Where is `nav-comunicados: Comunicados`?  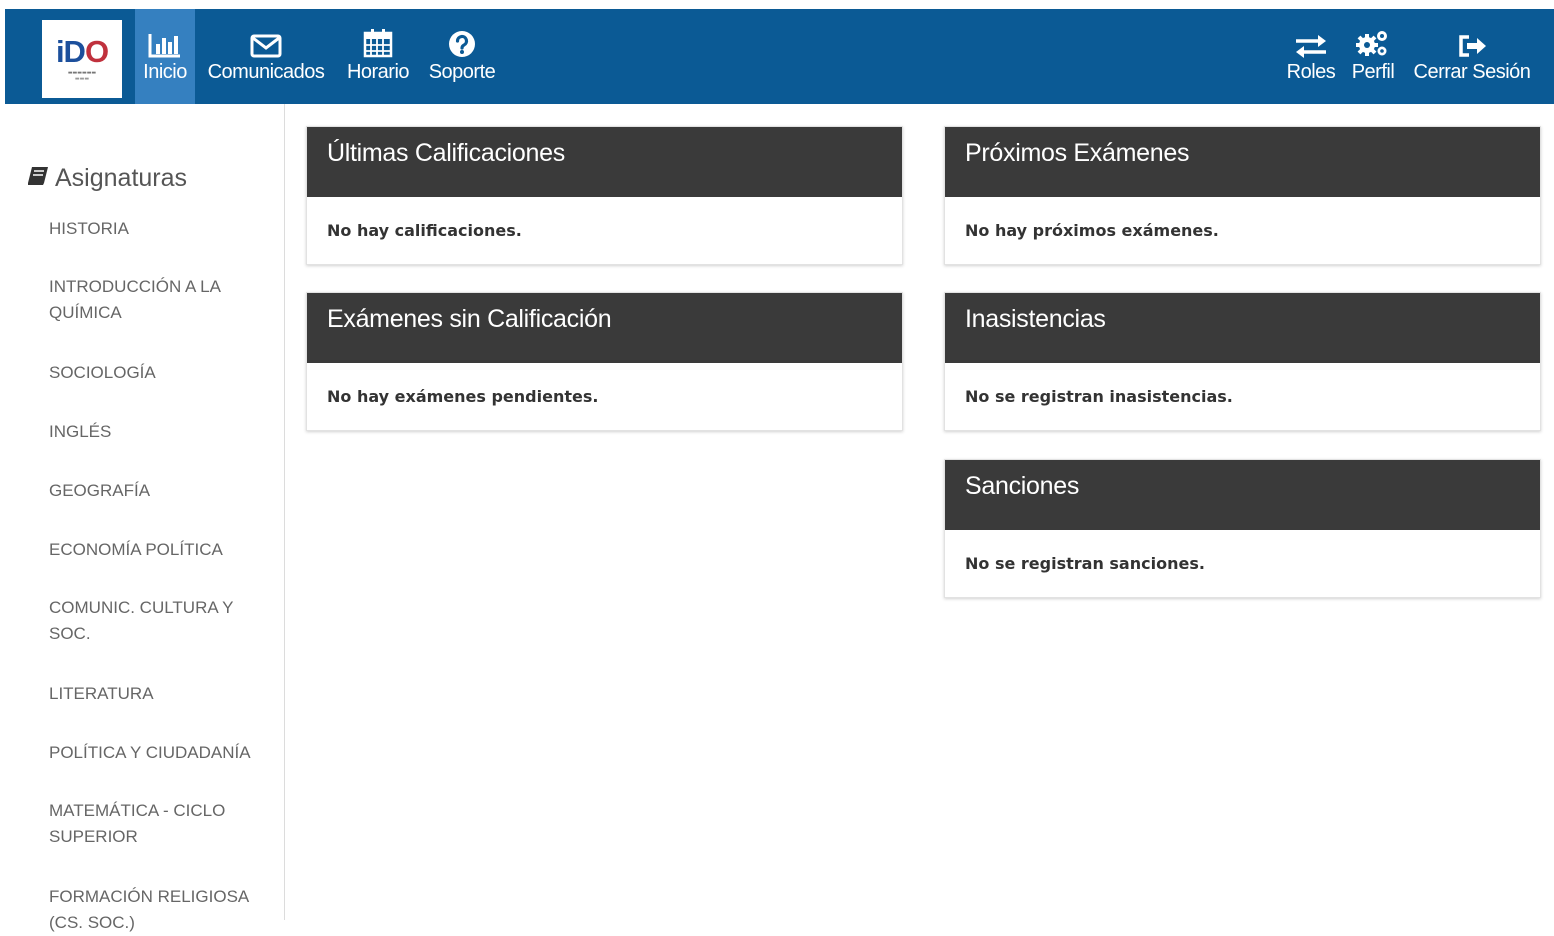
nav-comunicados: Comunicados is located at coordinates (266, 56).